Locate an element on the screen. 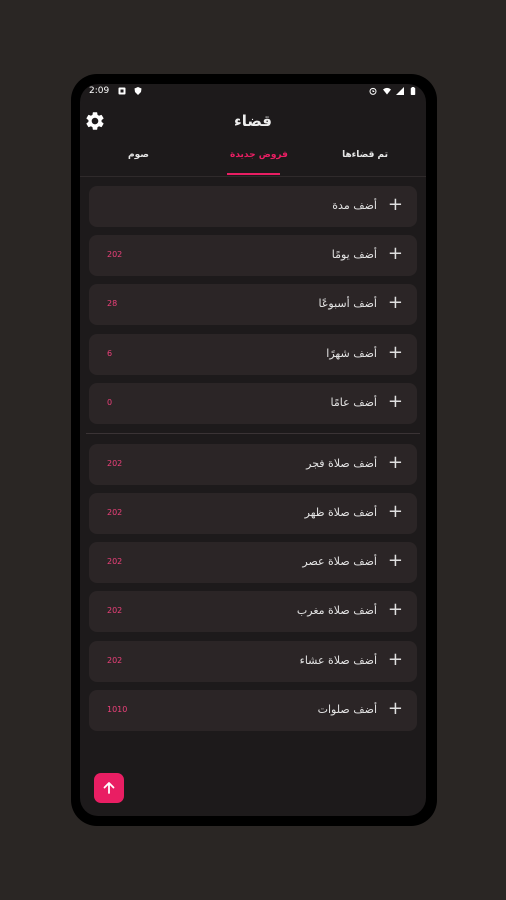  add-year-card: + أضف عامًا 0 is located at coordinates (253, 403).